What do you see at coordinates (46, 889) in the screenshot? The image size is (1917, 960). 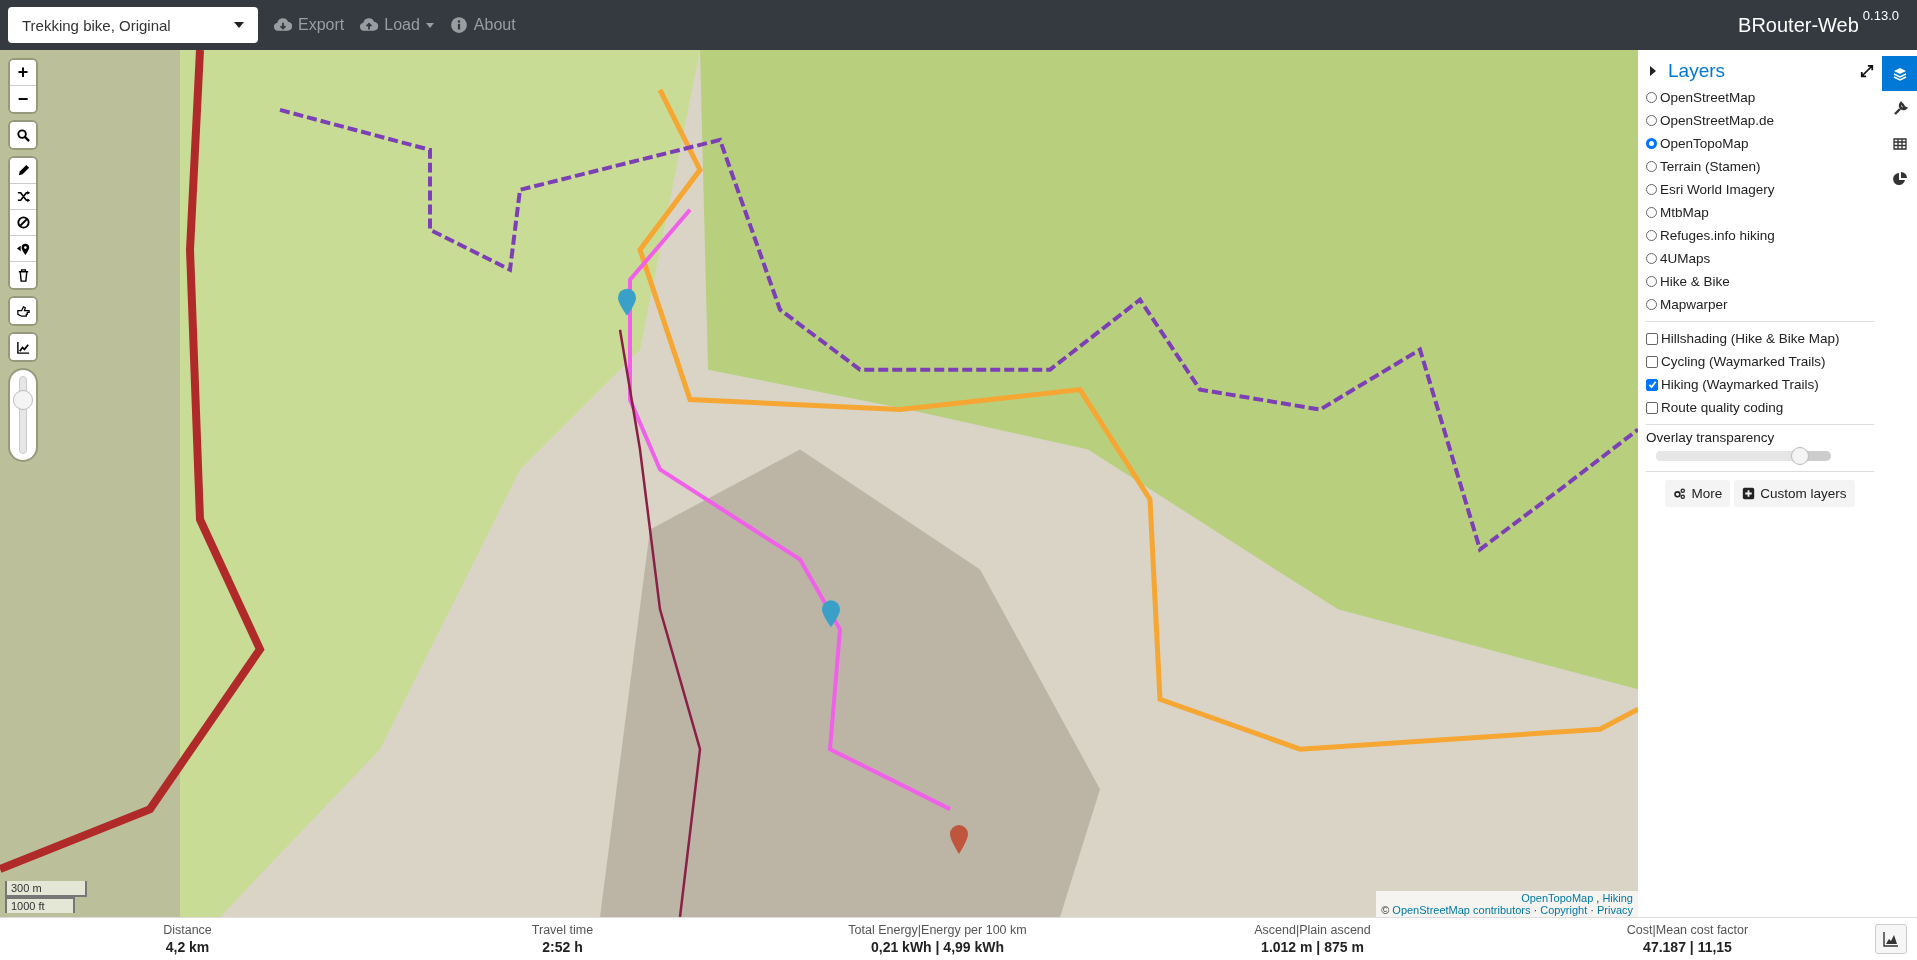 I see `scale-bar: 300 m` at bounding box center [46, 889].